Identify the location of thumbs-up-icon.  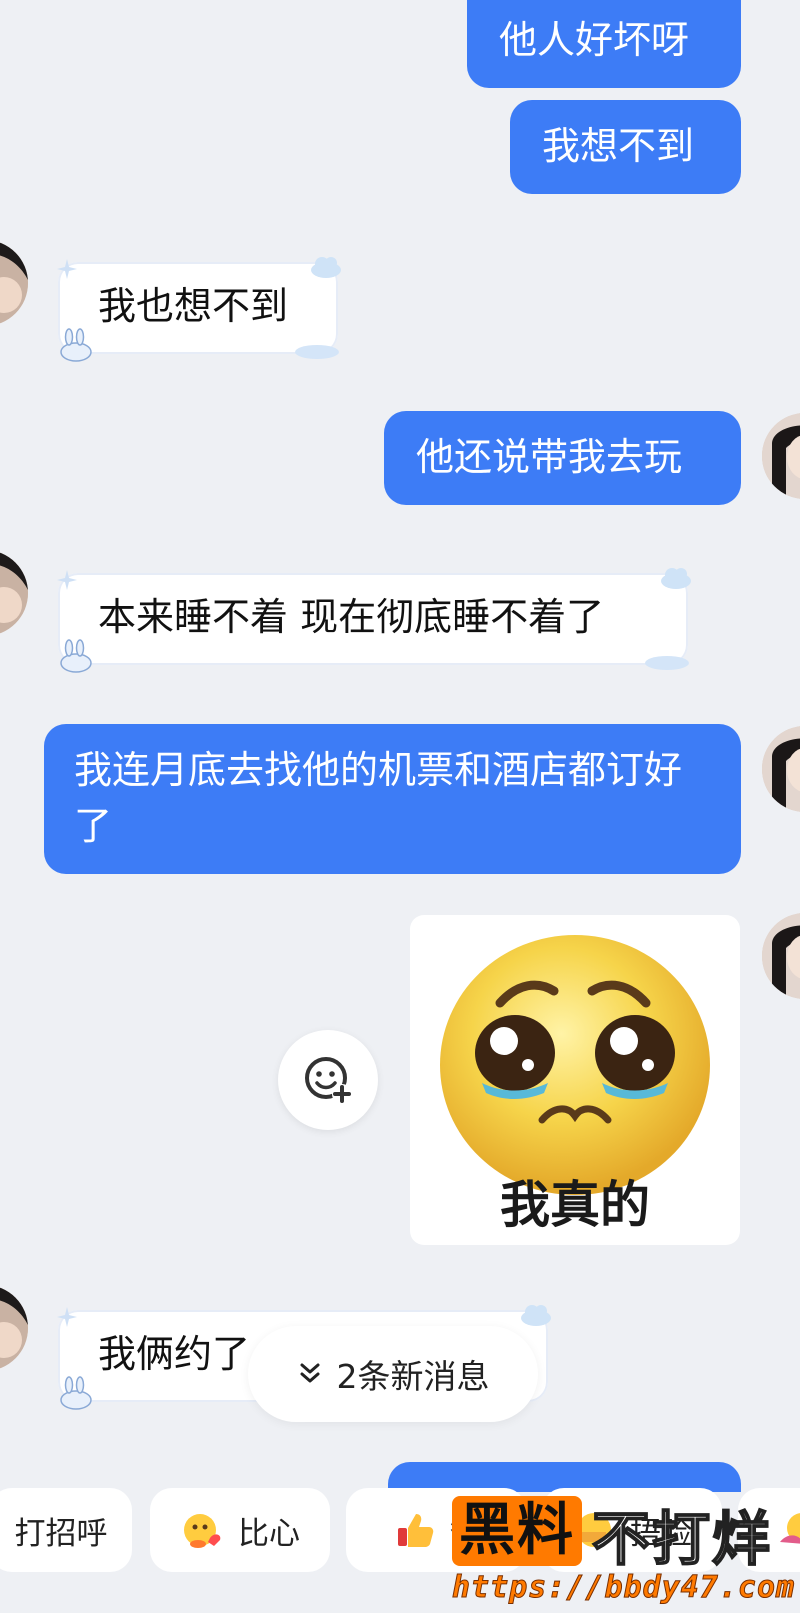
(415, 1530).